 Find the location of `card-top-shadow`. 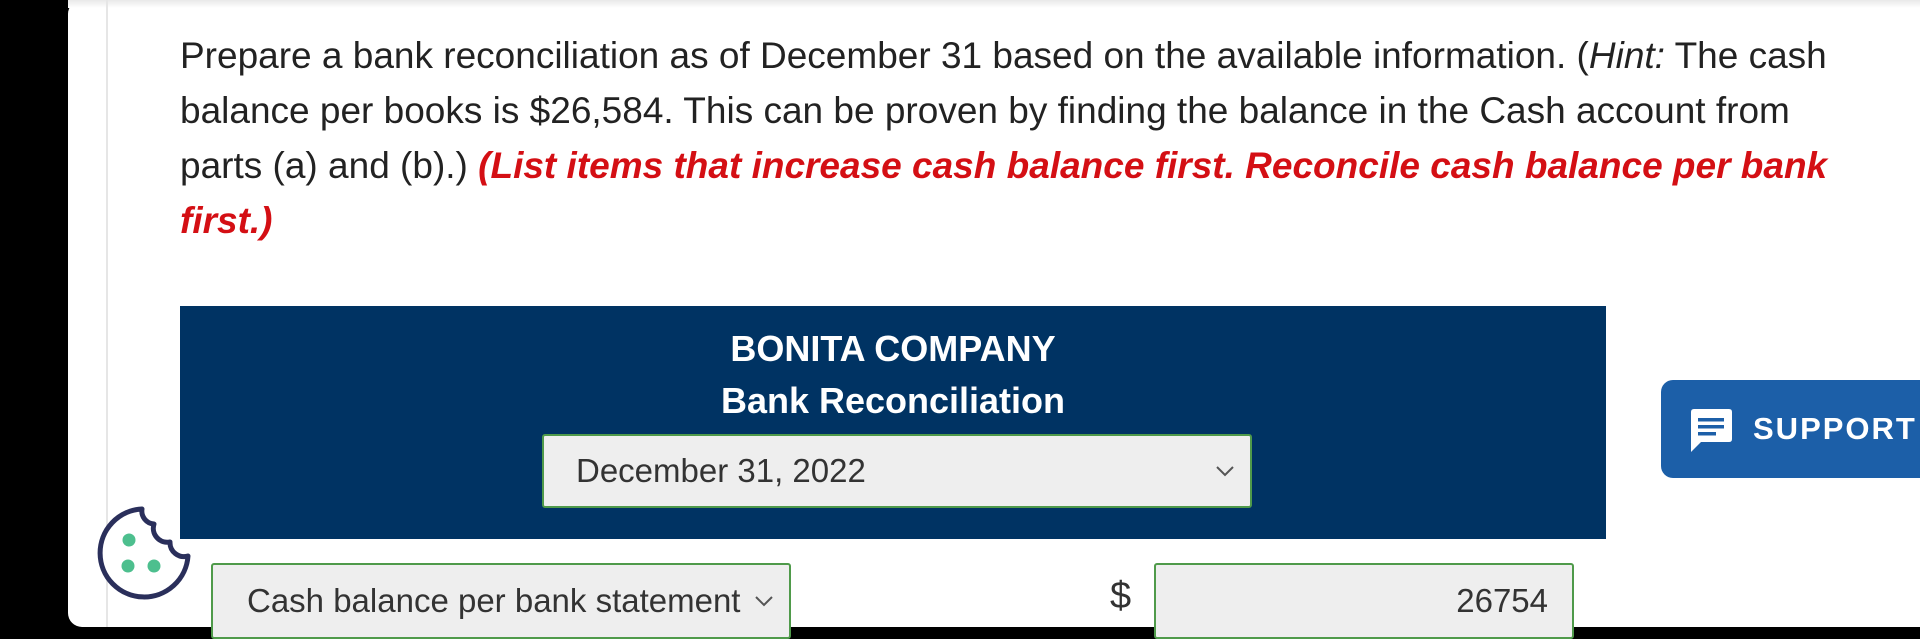

card-top-shadow is located at coordinates (994, 4).